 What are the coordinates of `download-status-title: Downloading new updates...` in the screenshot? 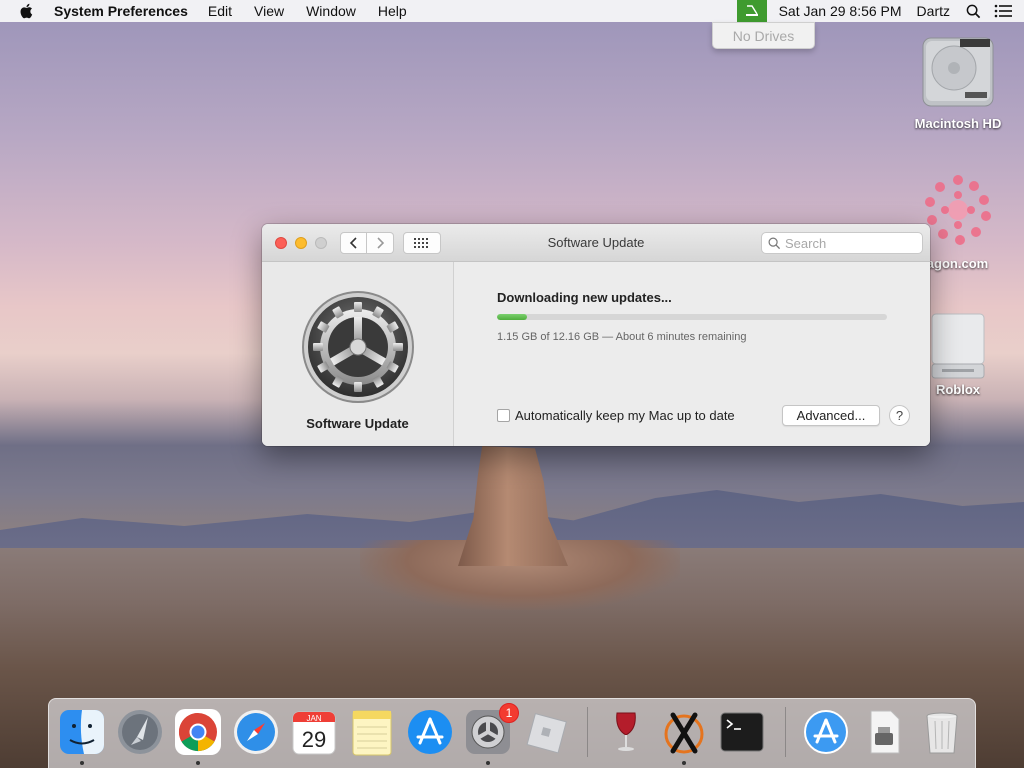 It's located at (584, 297).